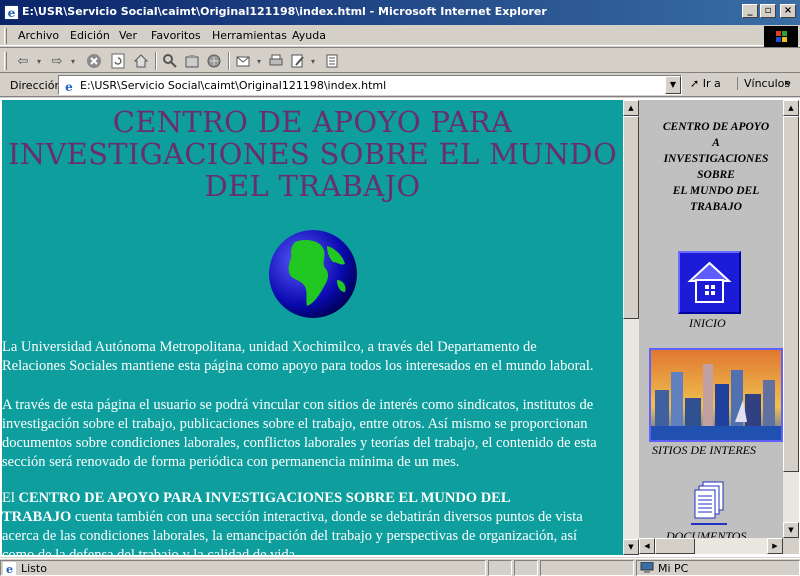 The height and width of the screenshot is (576, 800). What do you see at coordinates (706, 533) in the screenshot?
I see `documentos-link: DOCUMENTOS` at bounding box center [706, 533].